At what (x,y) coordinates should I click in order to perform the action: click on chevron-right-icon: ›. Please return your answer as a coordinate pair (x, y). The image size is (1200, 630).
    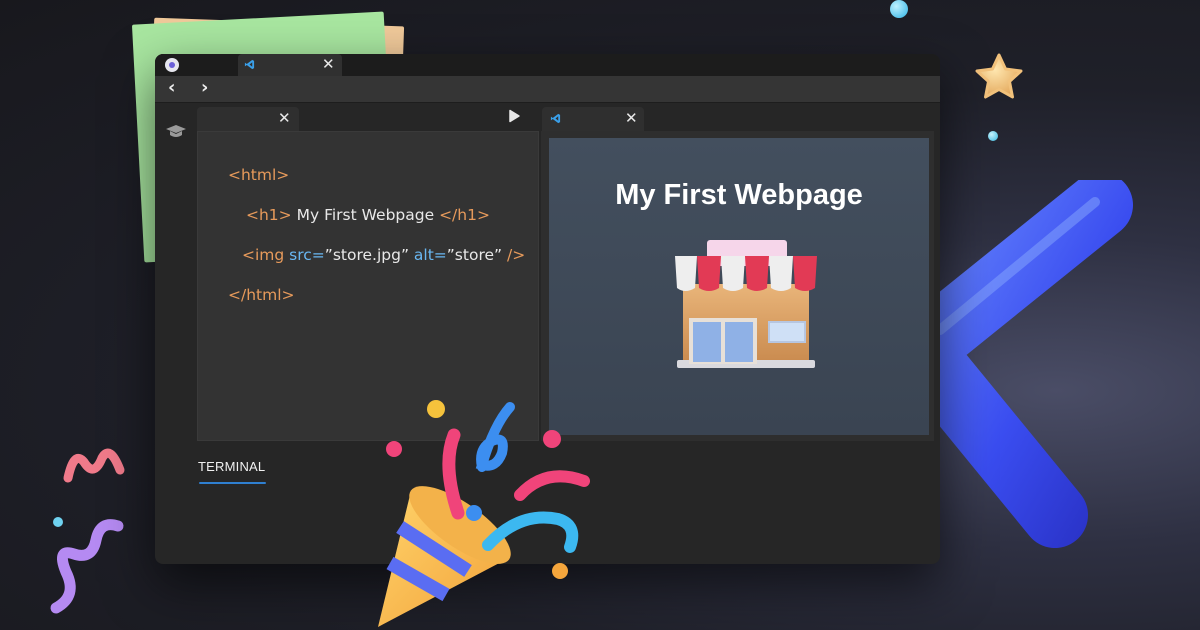
    Looking at the image, I should click on (204, 88).